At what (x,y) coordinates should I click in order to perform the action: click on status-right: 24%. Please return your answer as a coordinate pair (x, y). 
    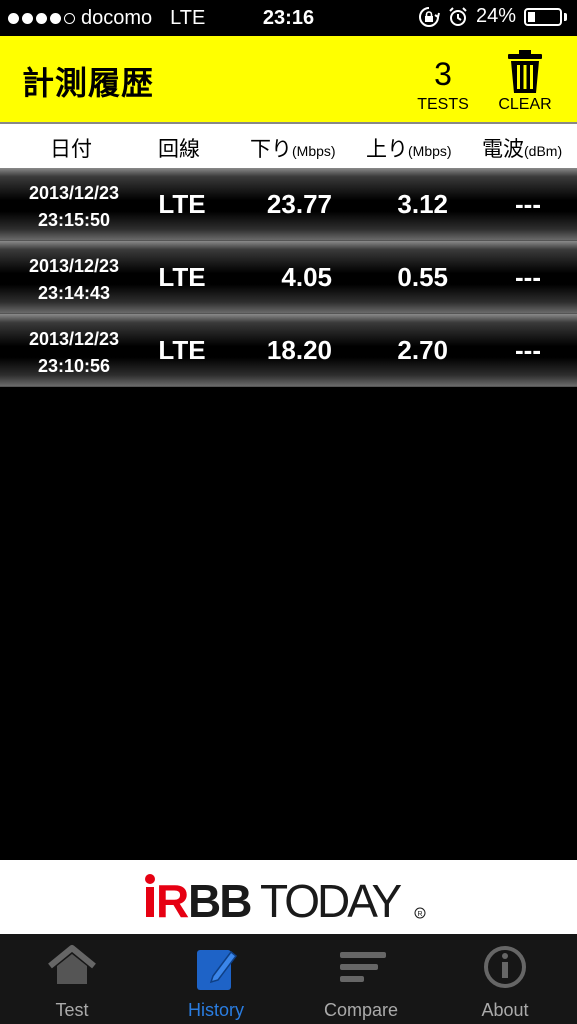
    Looking at the image, I should click on (492, 16).